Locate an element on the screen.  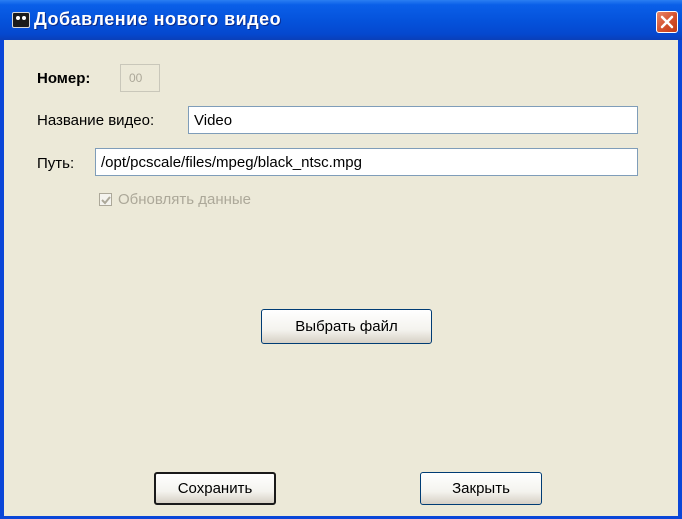
checkmark-icon is located at coordinates (106, 200).